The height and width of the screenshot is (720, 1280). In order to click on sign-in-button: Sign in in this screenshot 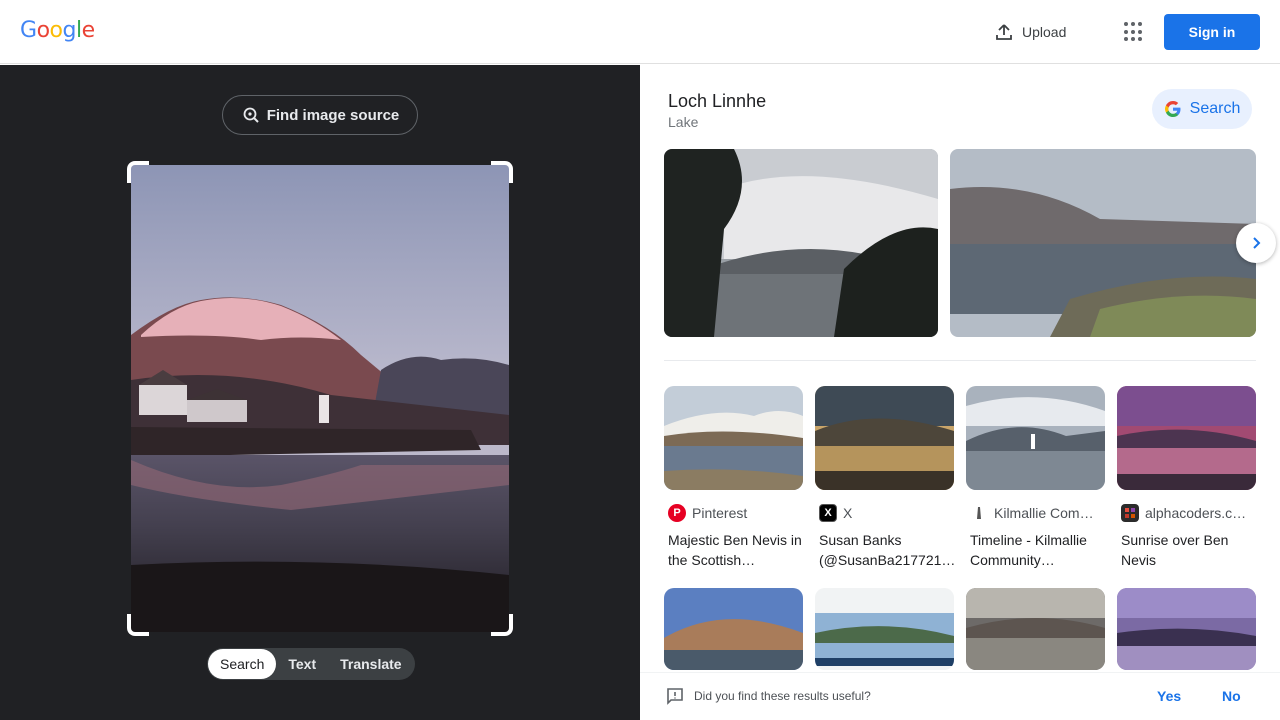, I will do `click(1212, 32)`.